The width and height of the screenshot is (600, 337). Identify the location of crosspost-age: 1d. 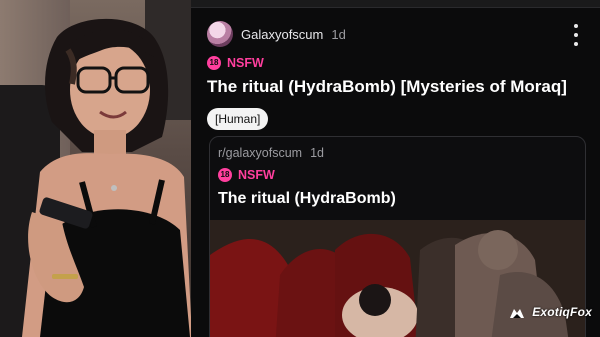
(317, 153).